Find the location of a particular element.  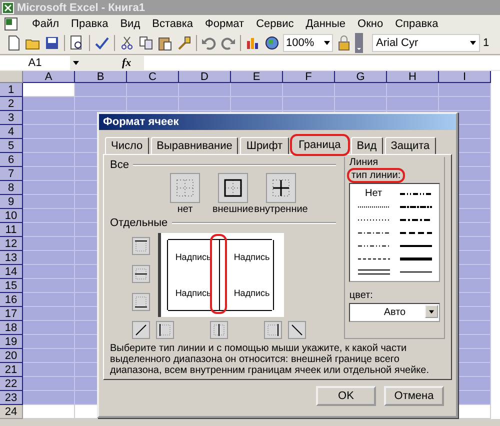

color-label: цвет: is located at coordinates (361, 295).